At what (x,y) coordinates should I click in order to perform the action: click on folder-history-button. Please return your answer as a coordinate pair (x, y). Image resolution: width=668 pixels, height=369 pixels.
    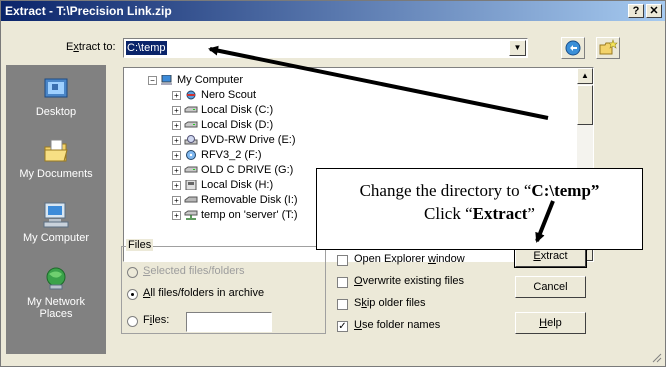
    Looking at the image, I should click on (573, 48).